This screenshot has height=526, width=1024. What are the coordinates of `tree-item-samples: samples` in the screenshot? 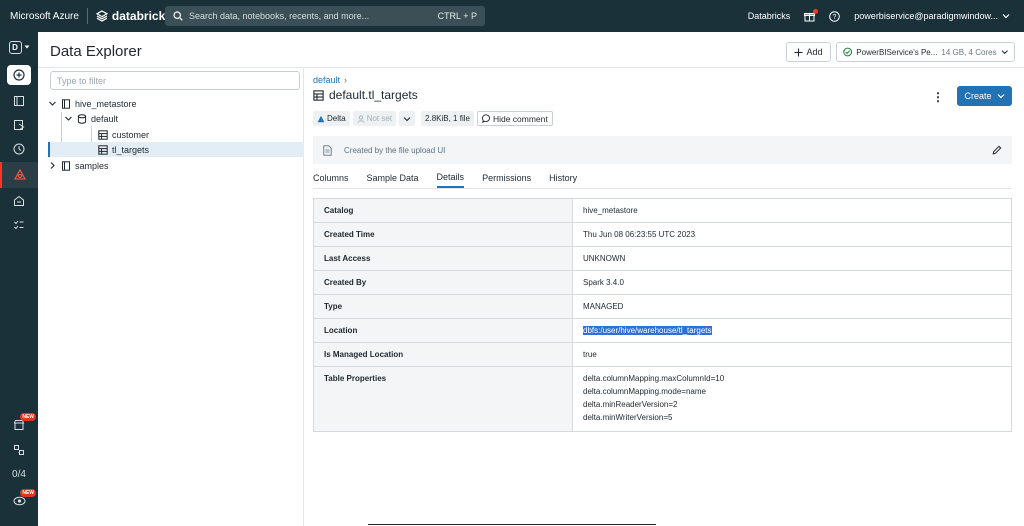 It's located at (176, 165).